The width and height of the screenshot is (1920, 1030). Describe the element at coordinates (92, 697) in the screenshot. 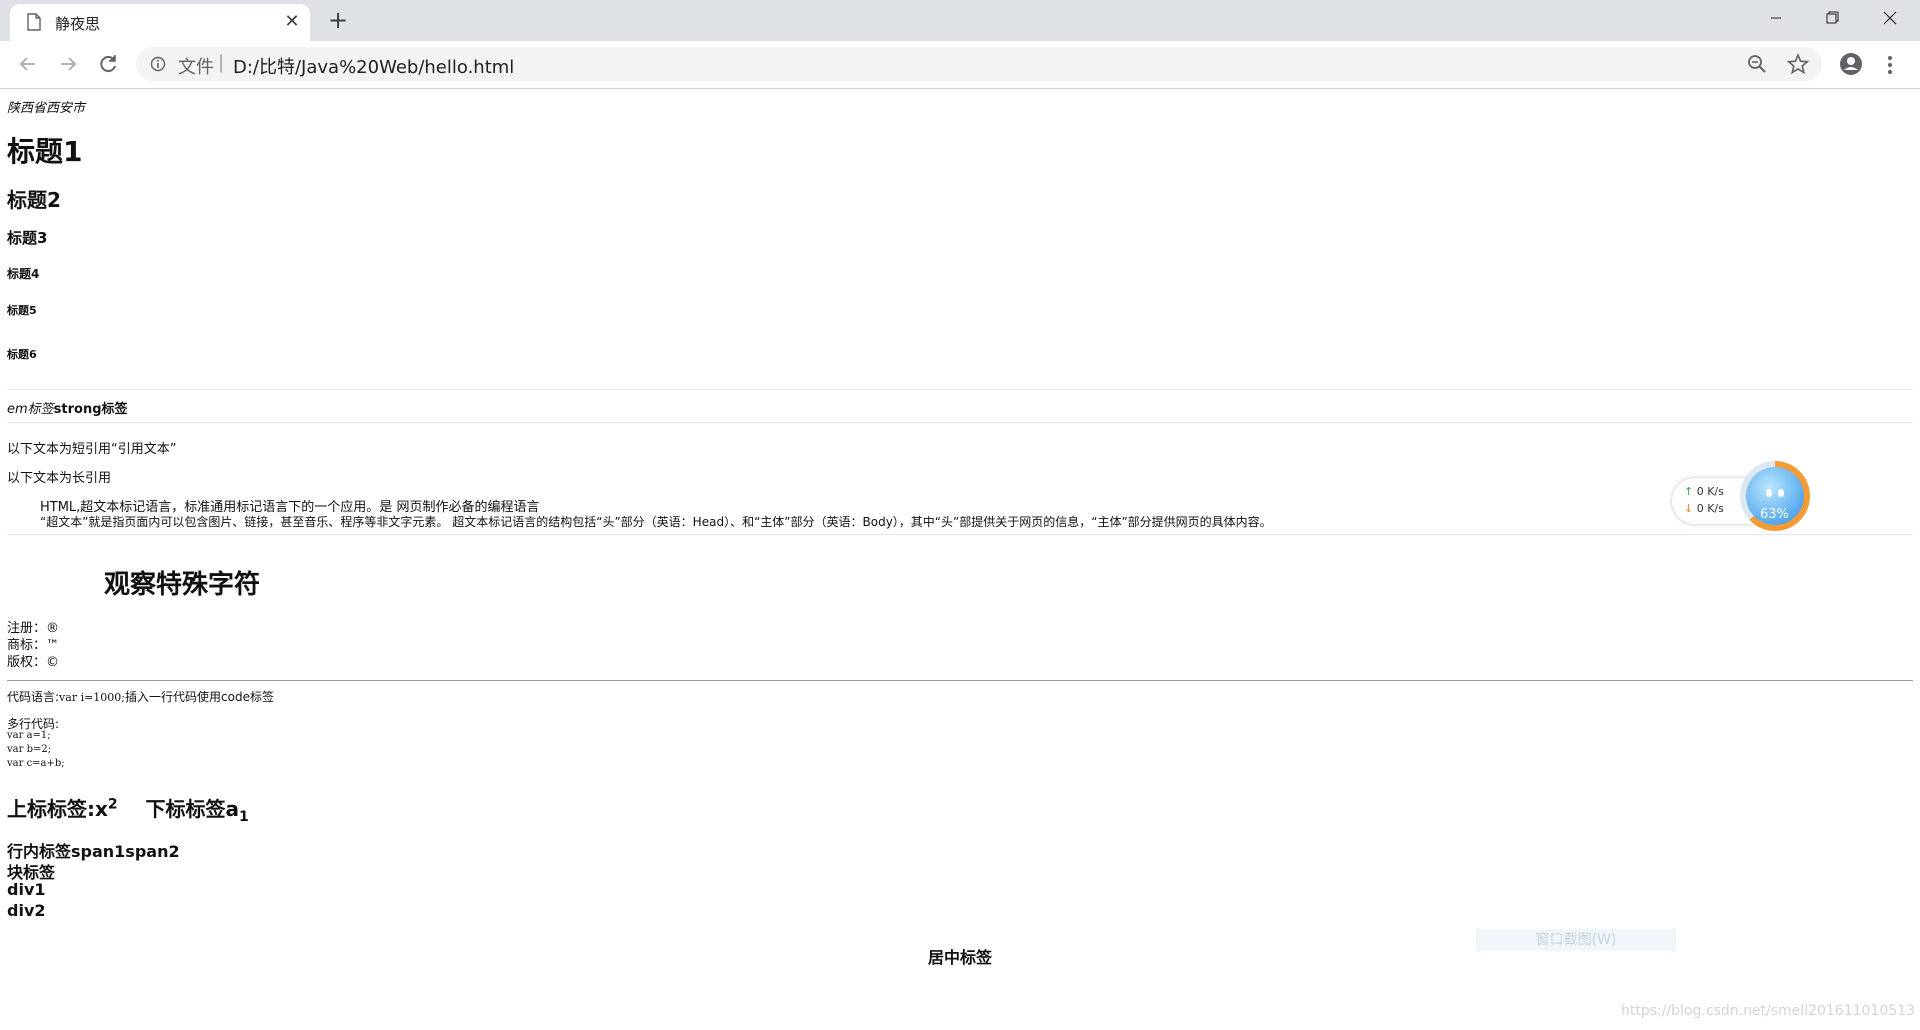

I see `inline-code: var i=1000;` at that location.